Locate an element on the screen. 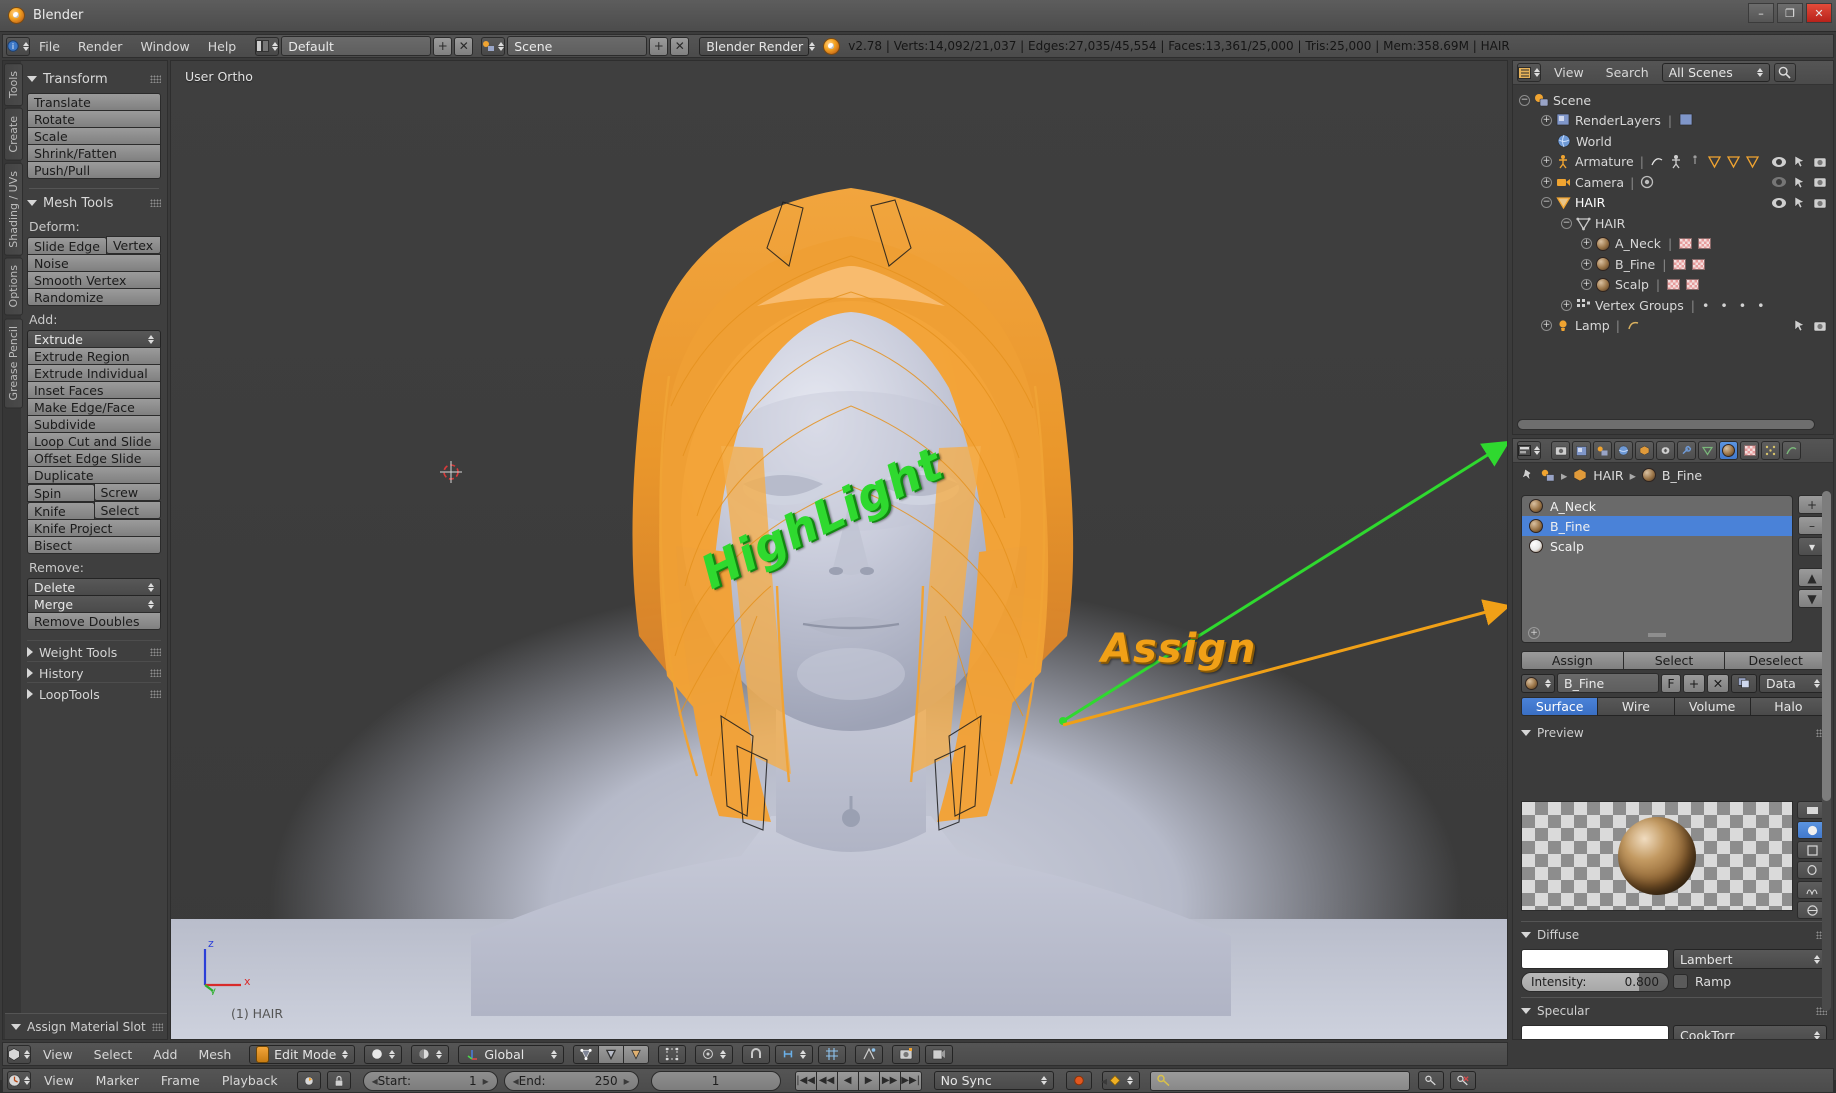  knife-project-button: Knife Project is located at coordinates (94, 528).